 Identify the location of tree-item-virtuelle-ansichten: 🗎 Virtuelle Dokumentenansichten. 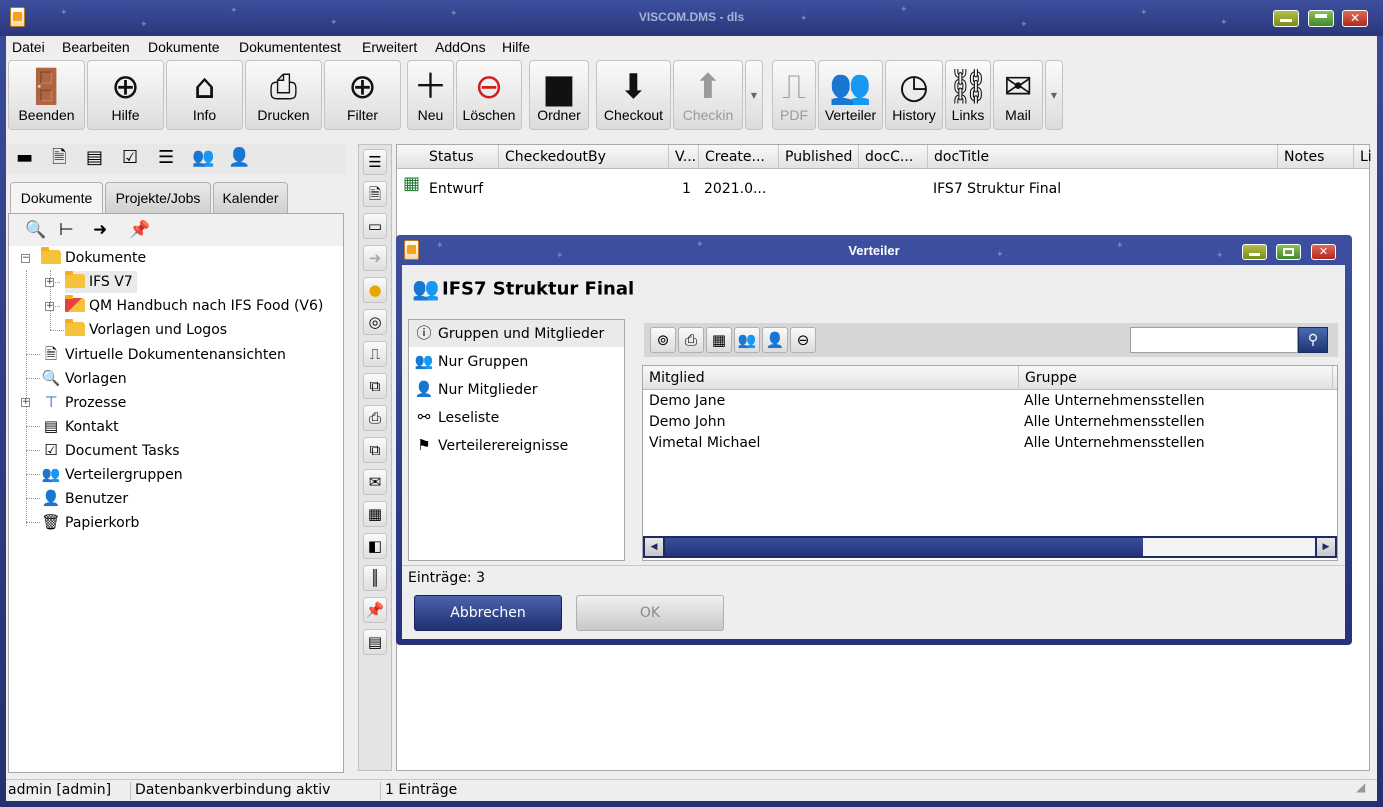
(163, 354).